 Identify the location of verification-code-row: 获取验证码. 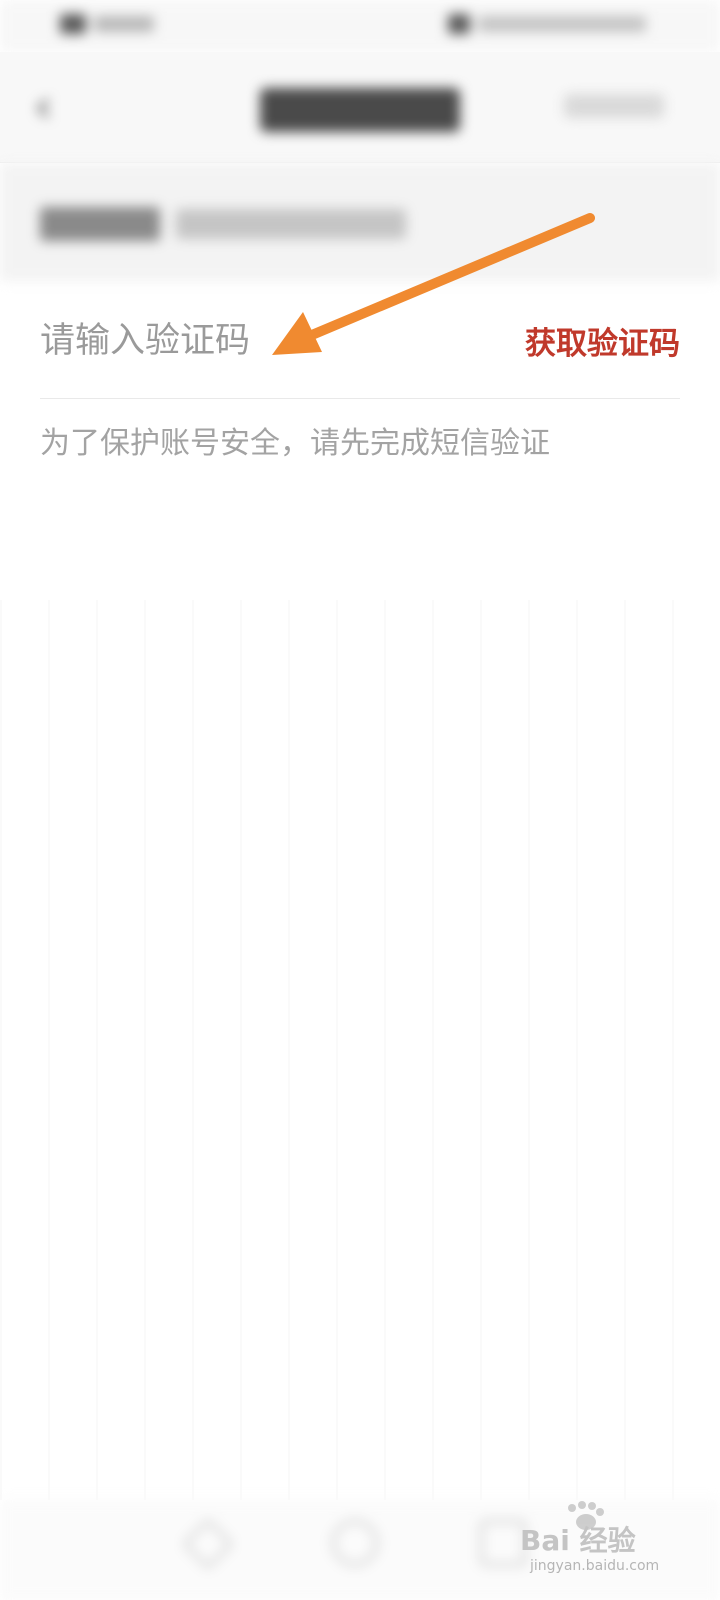
(360, 345).